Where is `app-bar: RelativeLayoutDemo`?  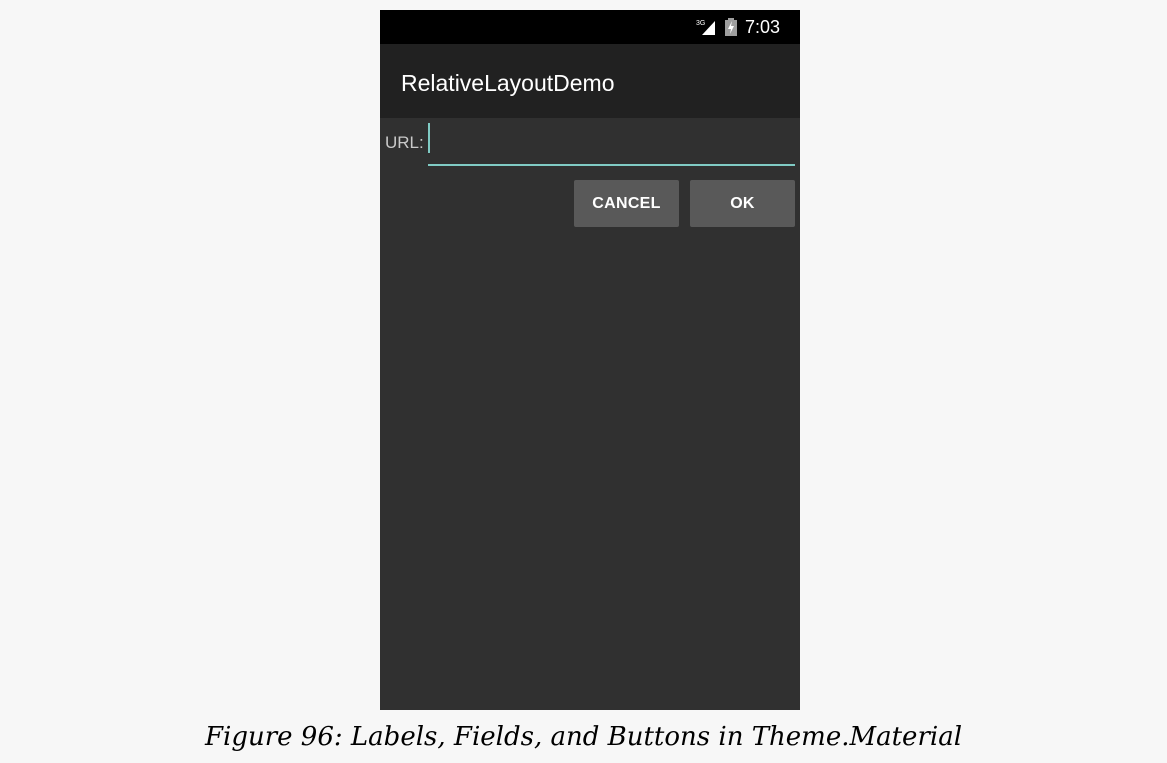
app-bar: RelativeLayoutDemo is located at coordinates (590, 81).